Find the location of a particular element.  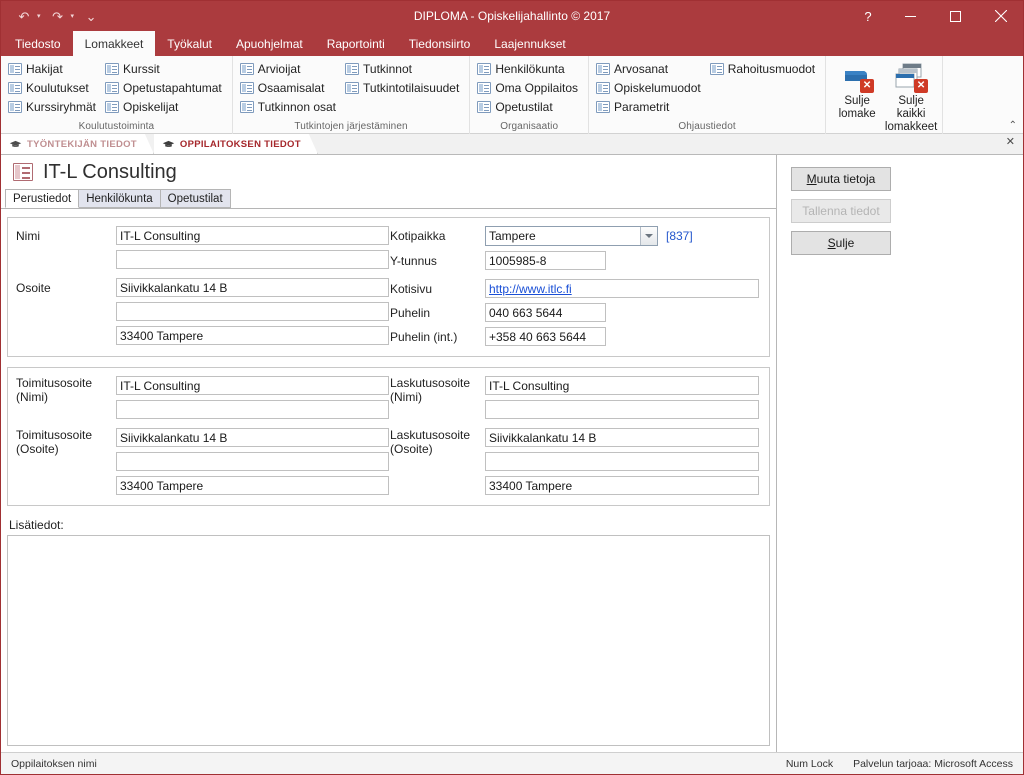

input-nimi: IT-L Consulting is located at coordinates (252, 235).